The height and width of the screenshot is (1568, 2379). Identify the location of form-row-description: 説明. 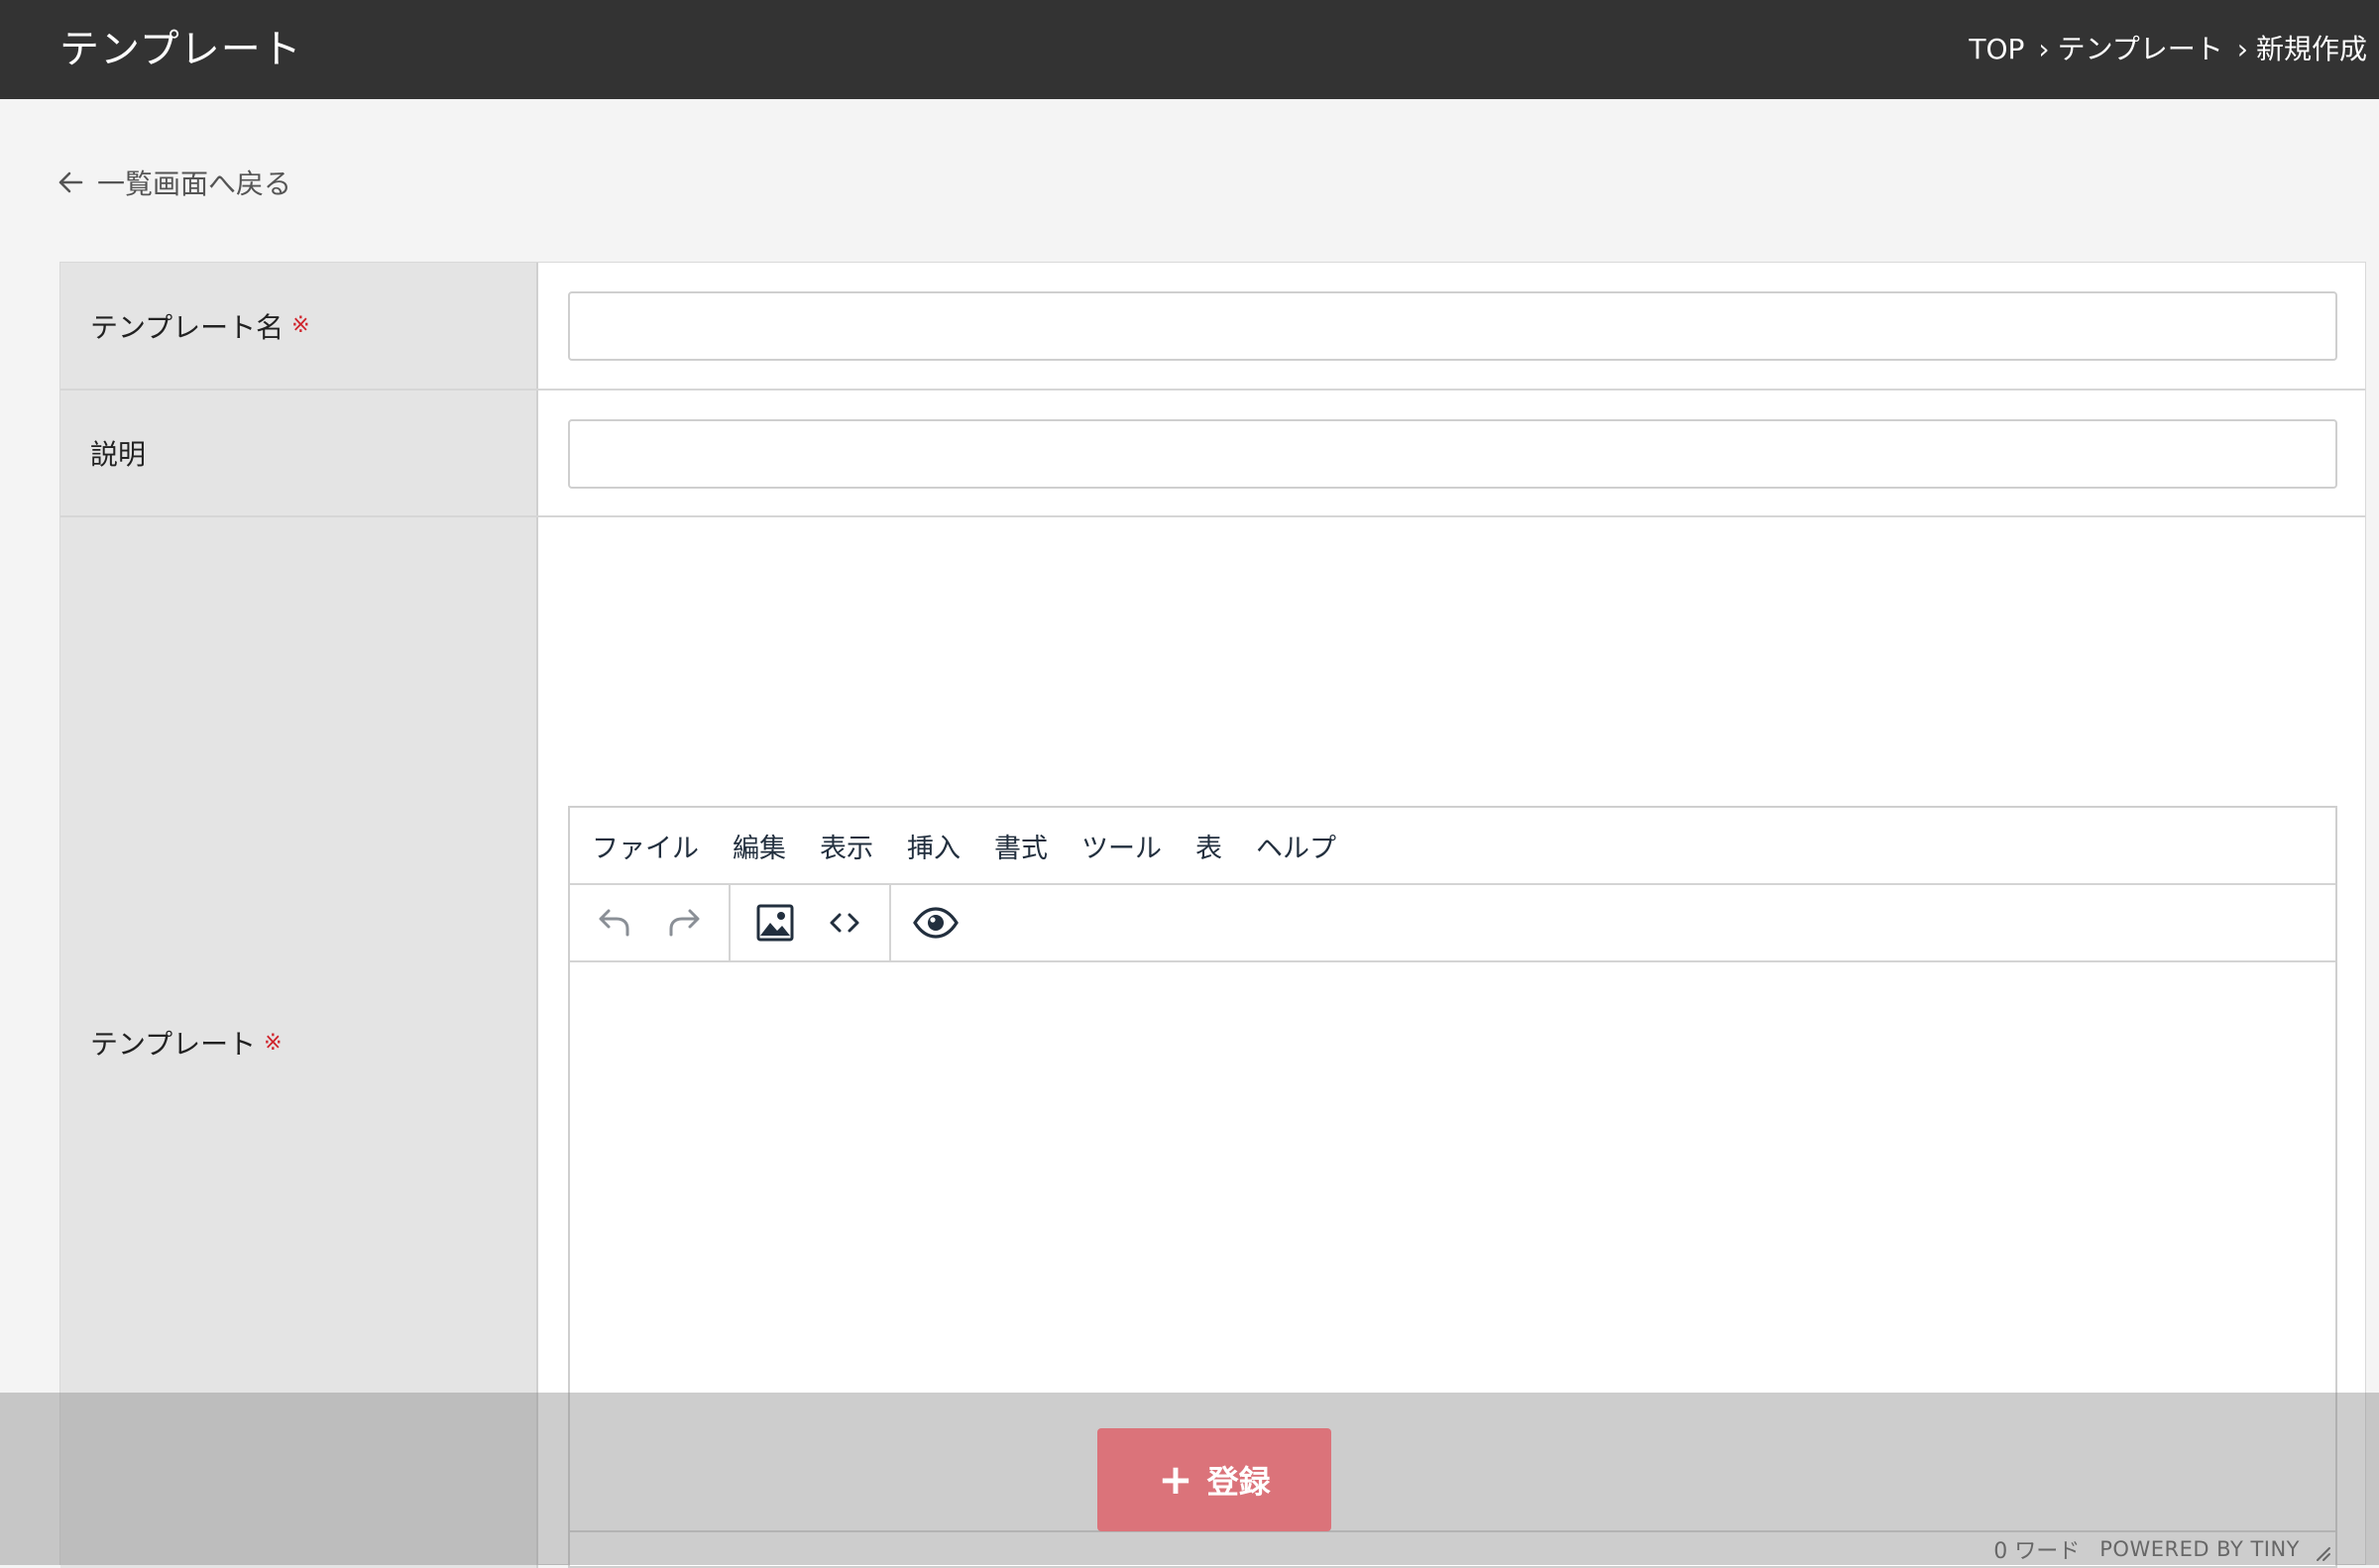
(1212, 454).